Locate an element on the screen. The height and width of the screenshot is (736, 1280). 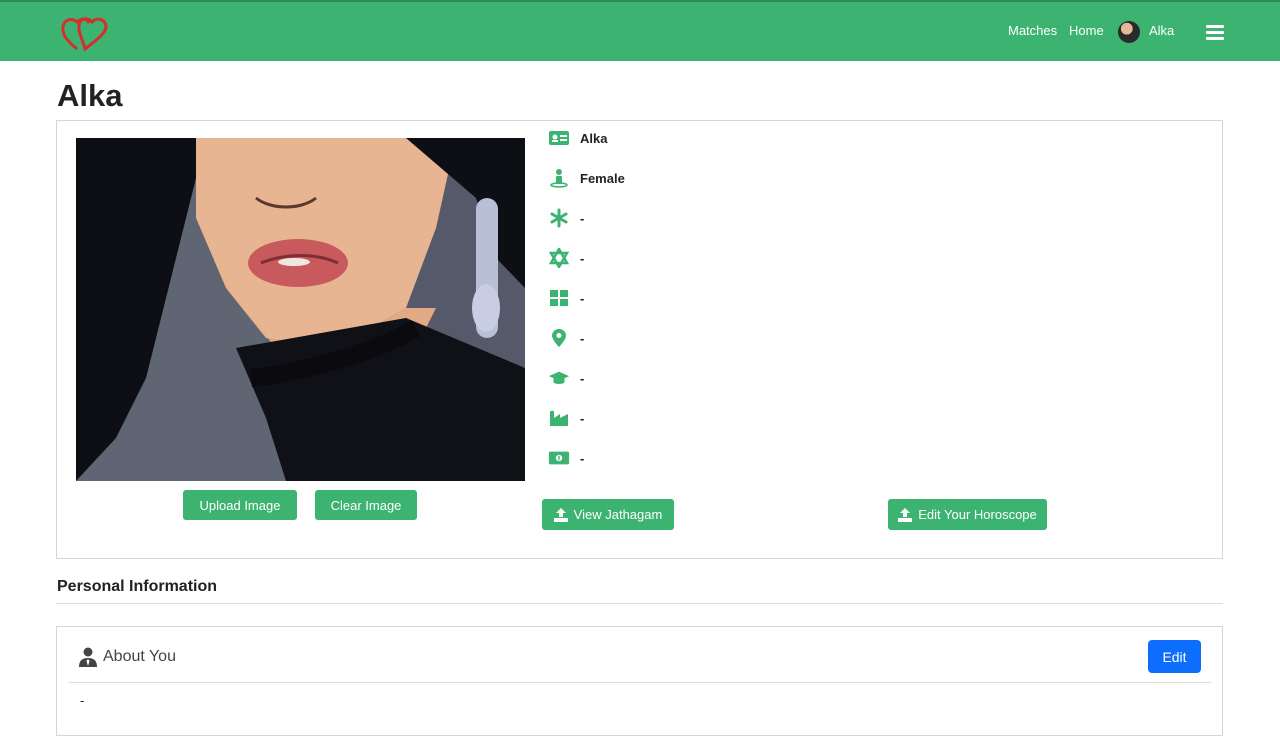
info-value-5: - is located at coordinates (582, 298).